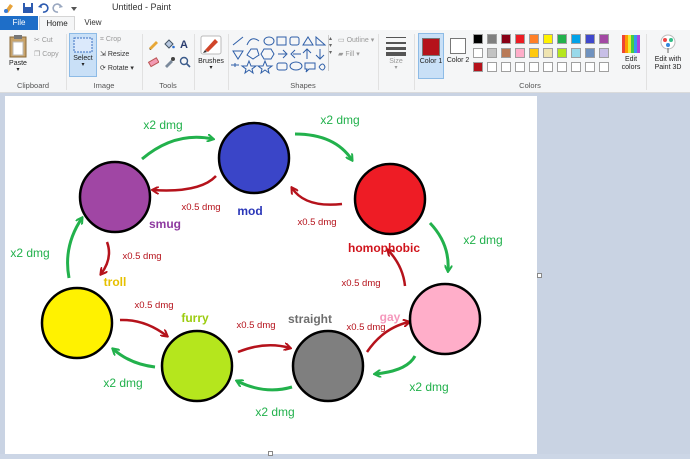 Image resolution: width=690 pixels, height=459 pixels. I want to click on node-furry, so click(197, 366).